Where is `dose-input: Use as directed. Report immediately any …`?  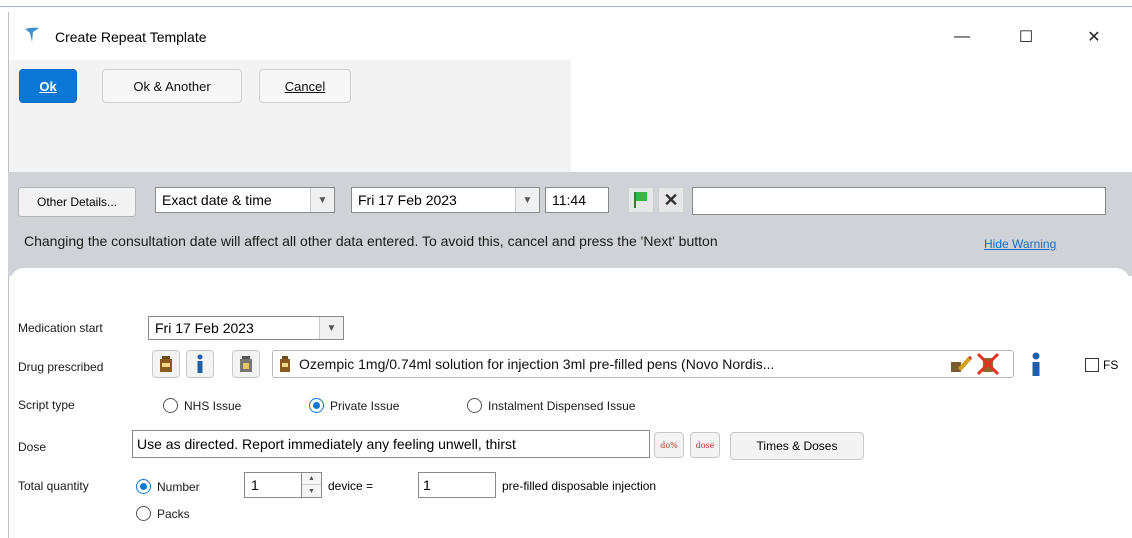
dose-input: Use as directed. Report immediately any … is located at coordinates (391, 444).